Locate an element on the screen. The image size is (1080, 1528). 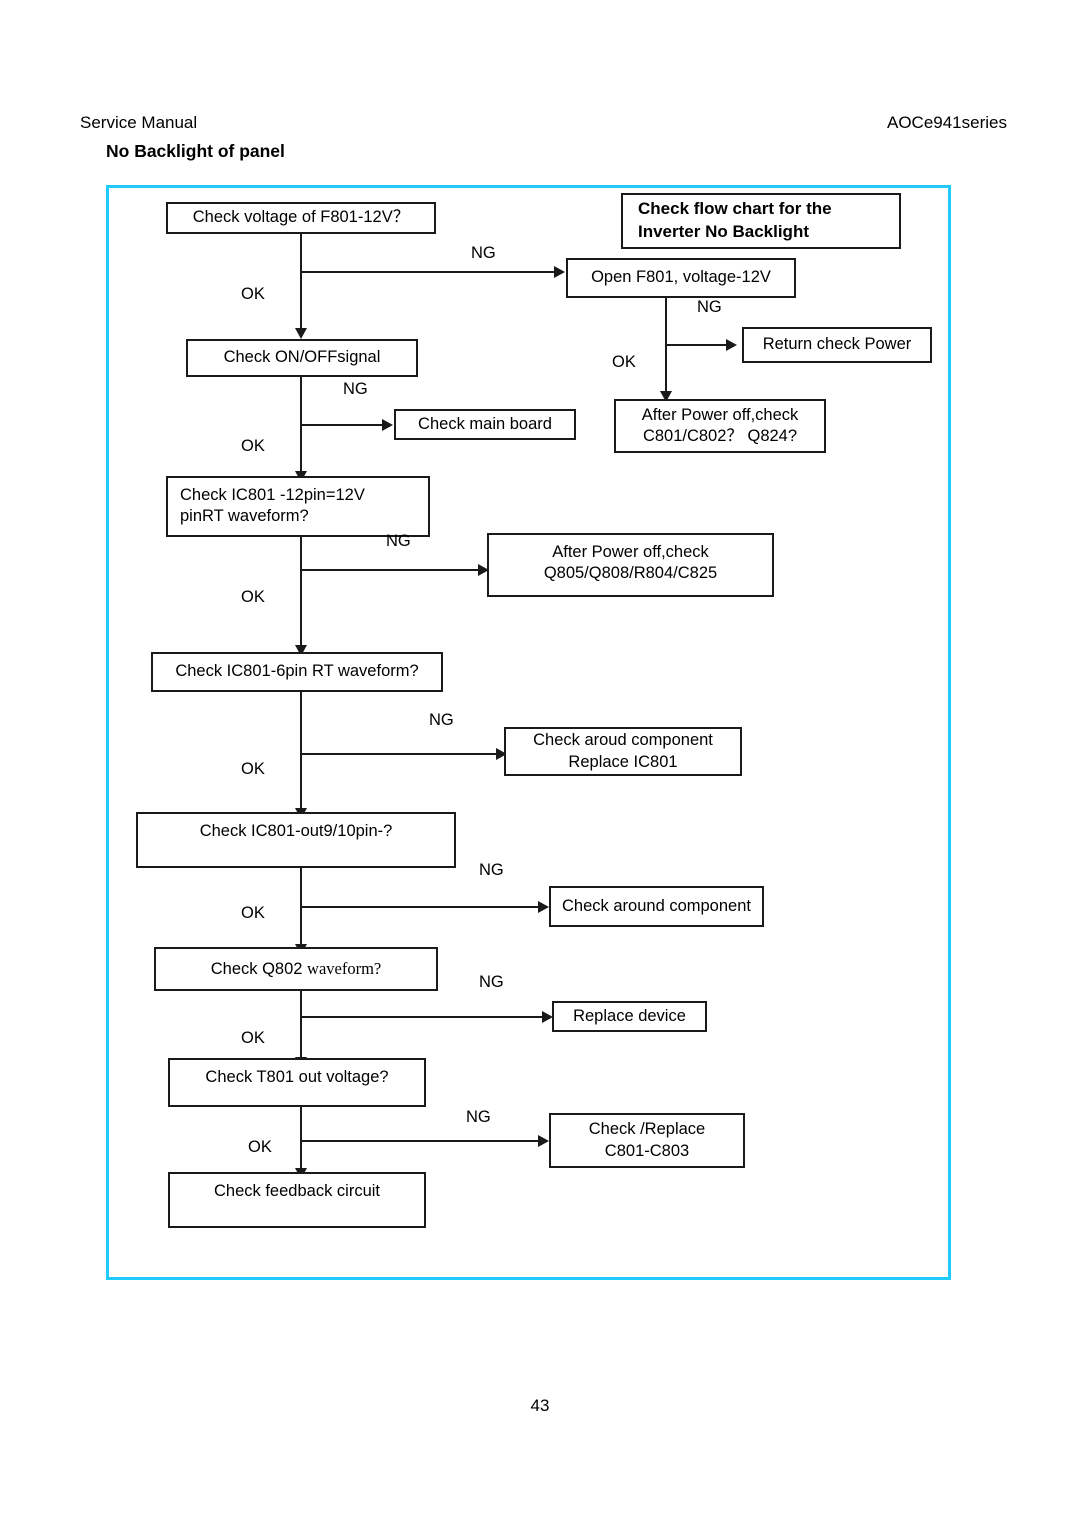
node-after-power-off-q805-line1: After Power off,check is located at coordinates (630, 552).